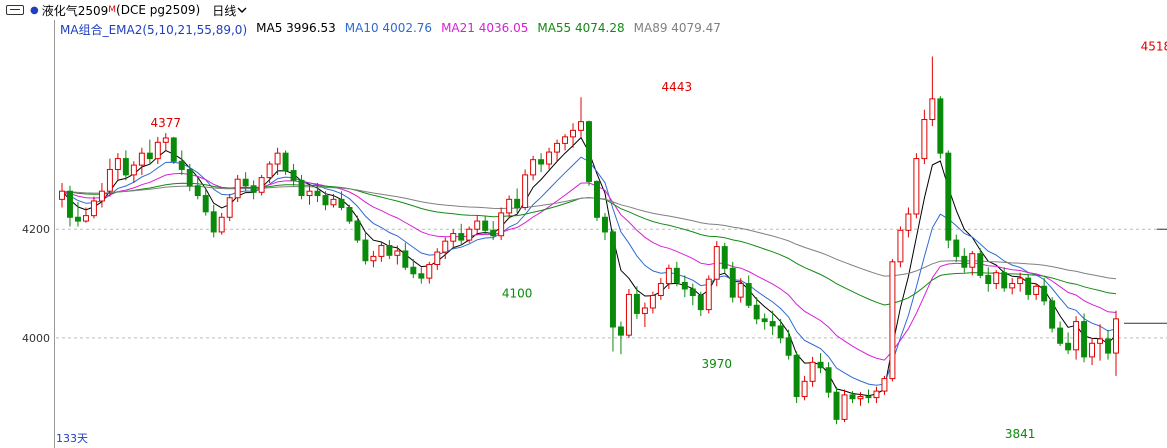 This screenshot has height=448, width=1167. What do you see at coordinates (1020, 434) in the screenshot?
I see `extreme-label: 3841` at bounding box center [1020, 434].